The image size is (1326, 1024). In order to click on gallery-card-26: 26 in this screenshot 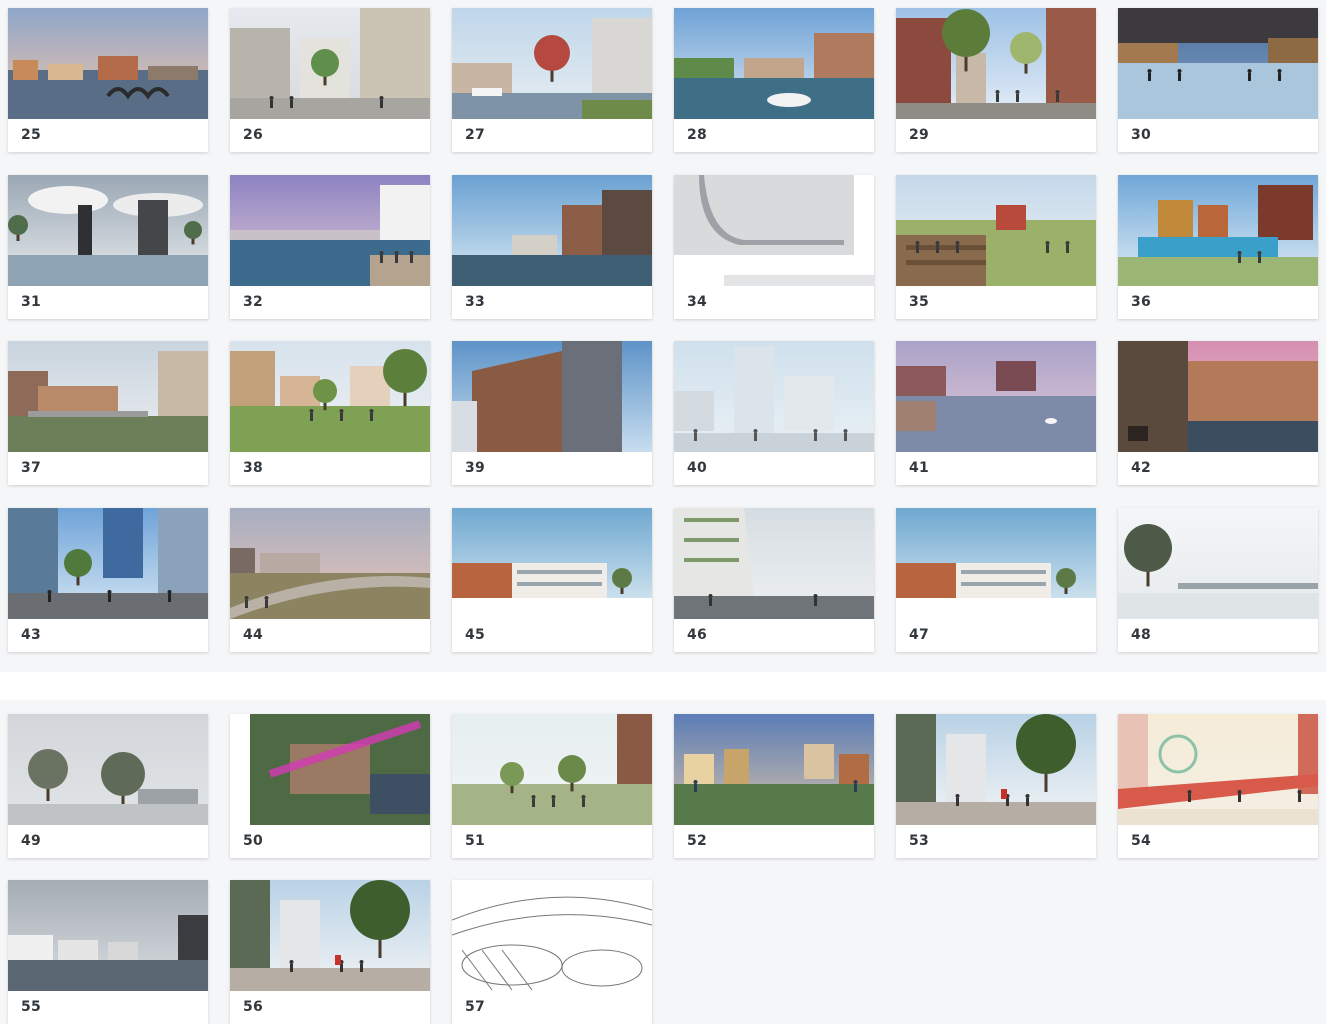, I will do `click(330, 80)`.